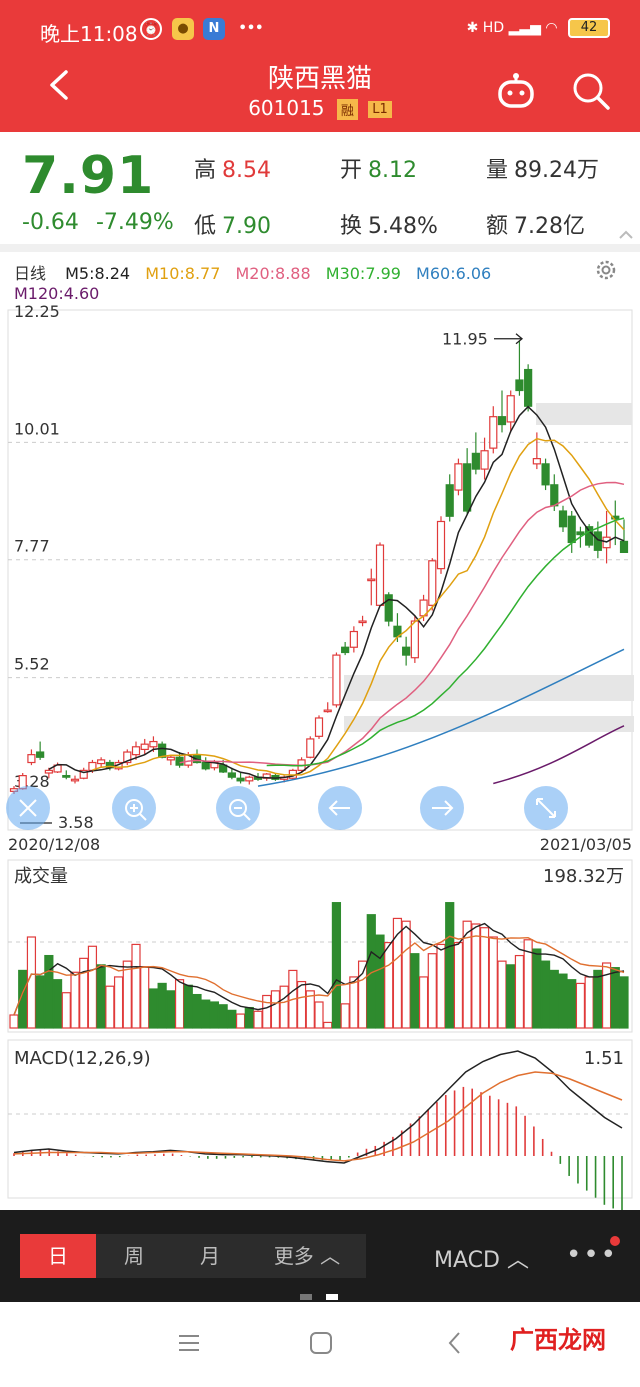 Image resolution: width=640 pixels, height=1387 pixels. I want to click on price-change: -0.64 -7.49%, so click(98, 222).